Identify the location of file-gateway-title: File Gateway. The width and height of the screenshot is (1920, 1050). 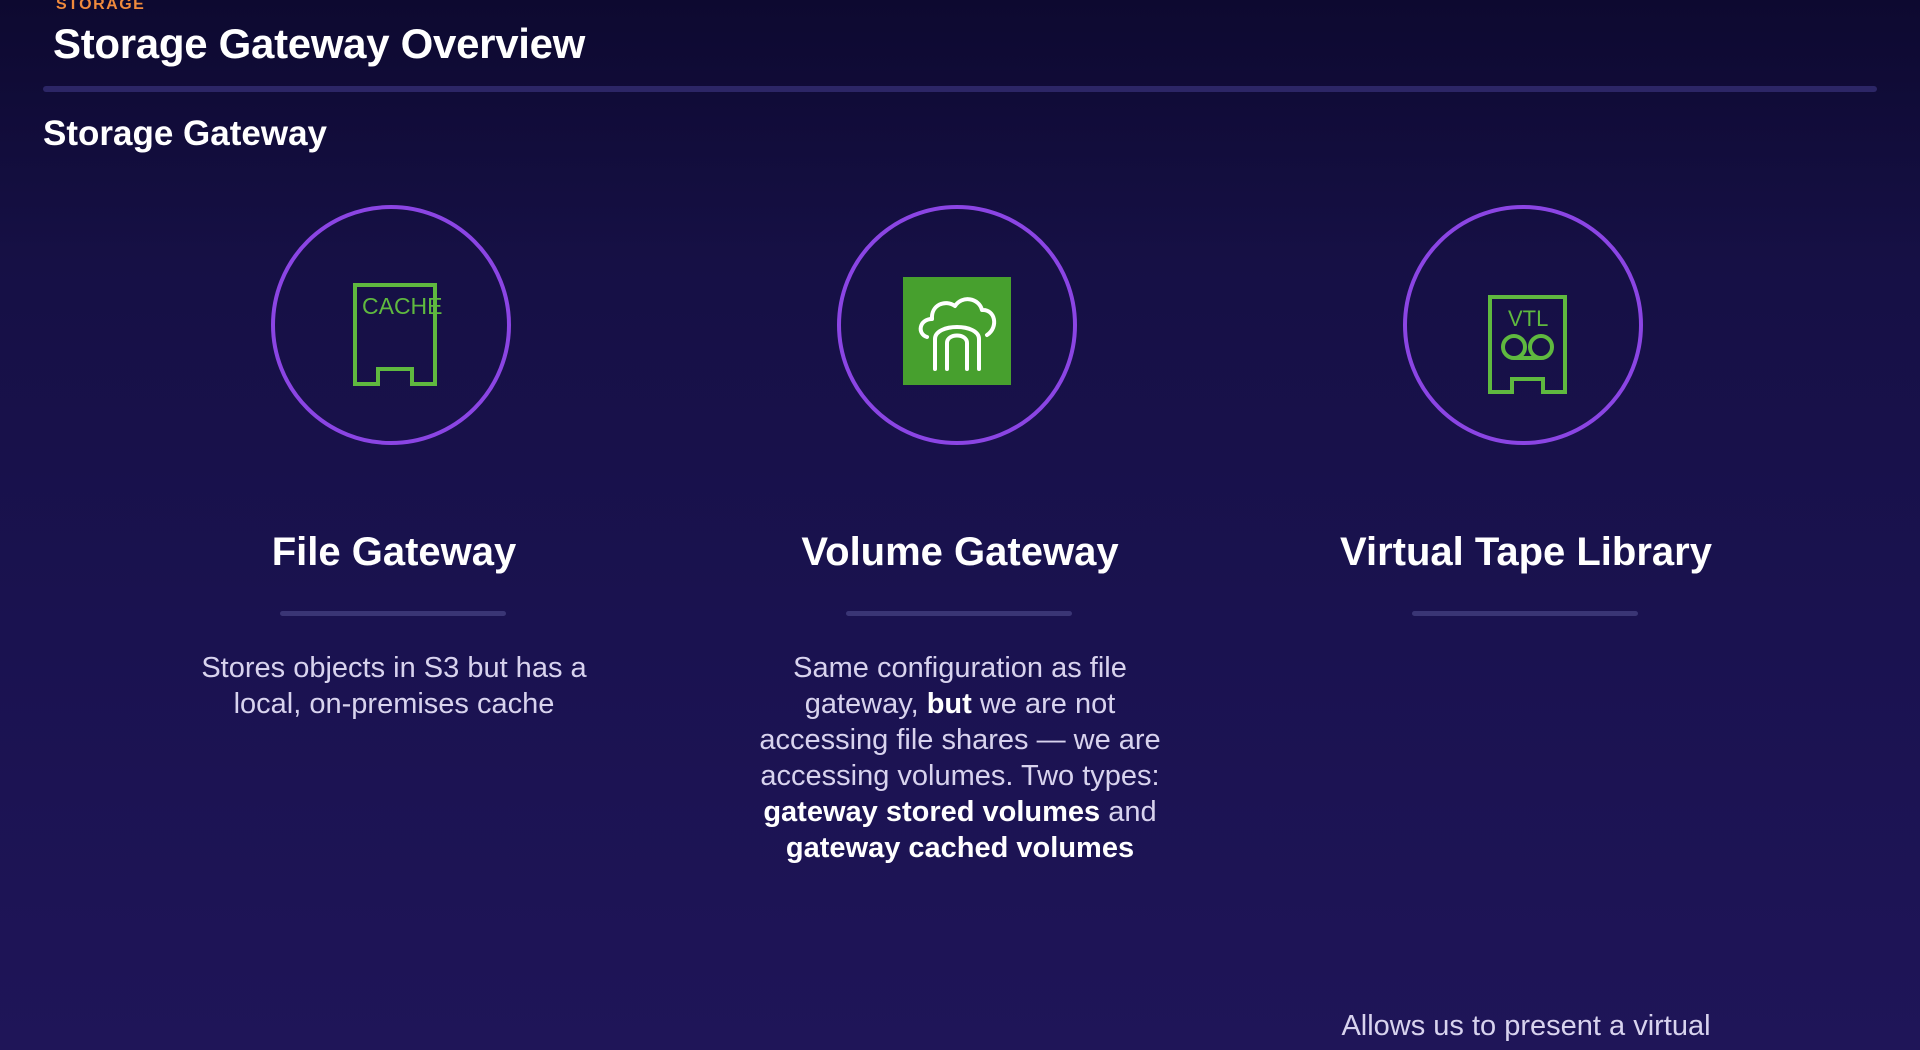
(394, 552).